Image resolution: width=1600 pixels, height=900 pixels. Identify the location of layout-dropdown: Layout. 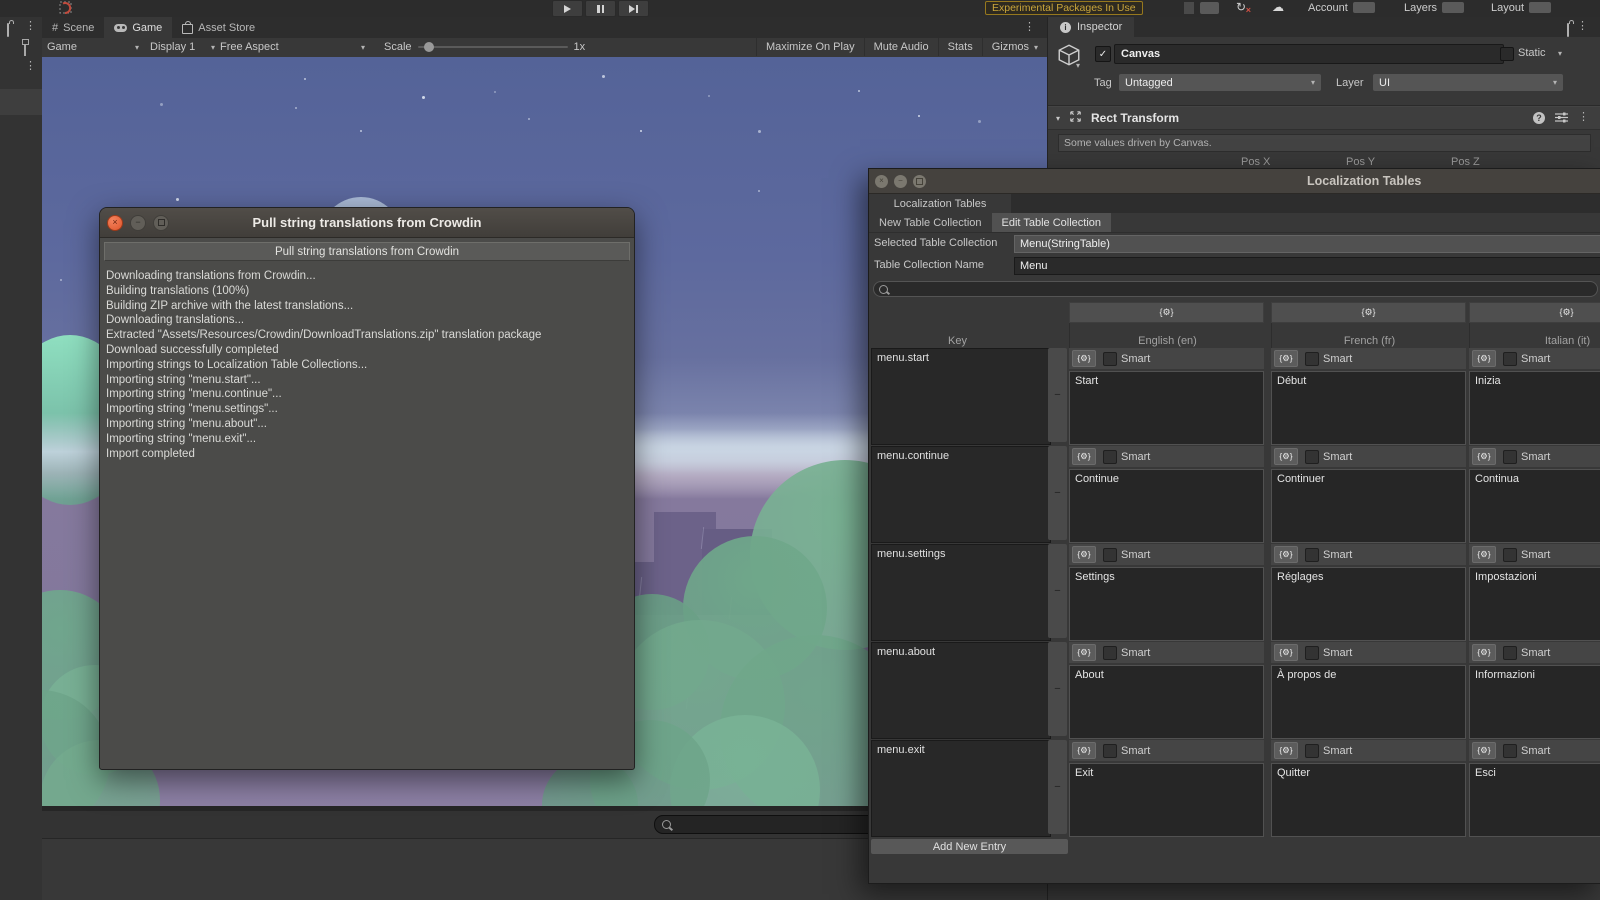
(1521, 7).